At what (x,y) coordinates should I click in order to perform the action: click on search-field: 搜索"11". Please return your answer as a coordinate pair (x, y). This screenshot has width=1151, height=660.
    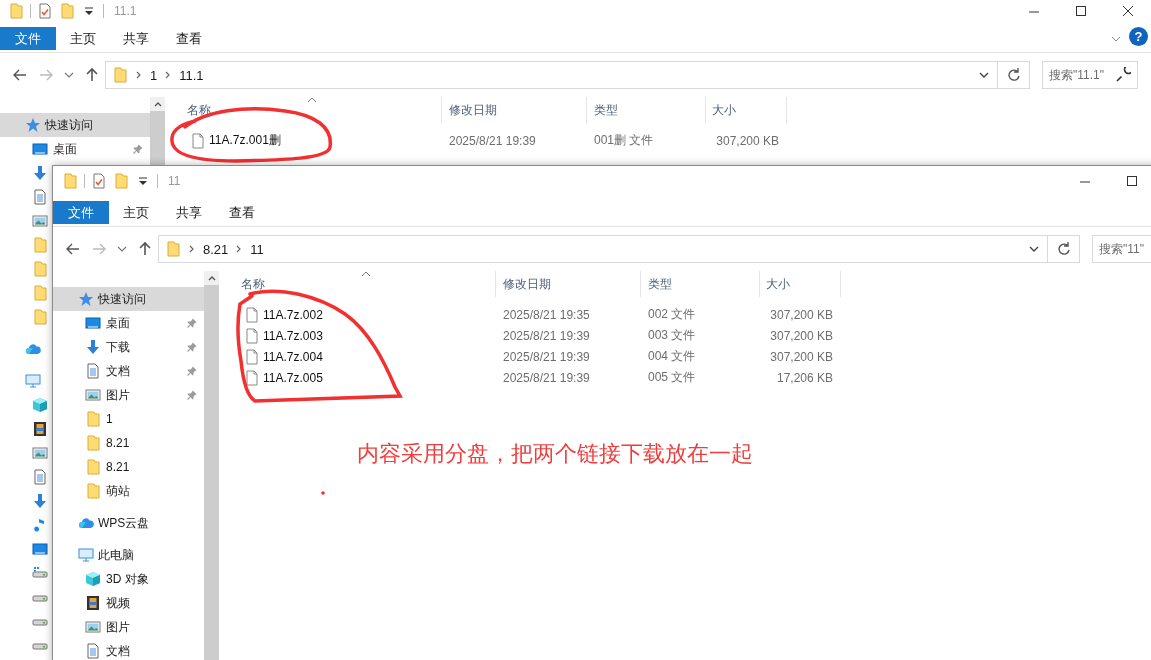
    Looking at the image, I should click on (1121, 249).